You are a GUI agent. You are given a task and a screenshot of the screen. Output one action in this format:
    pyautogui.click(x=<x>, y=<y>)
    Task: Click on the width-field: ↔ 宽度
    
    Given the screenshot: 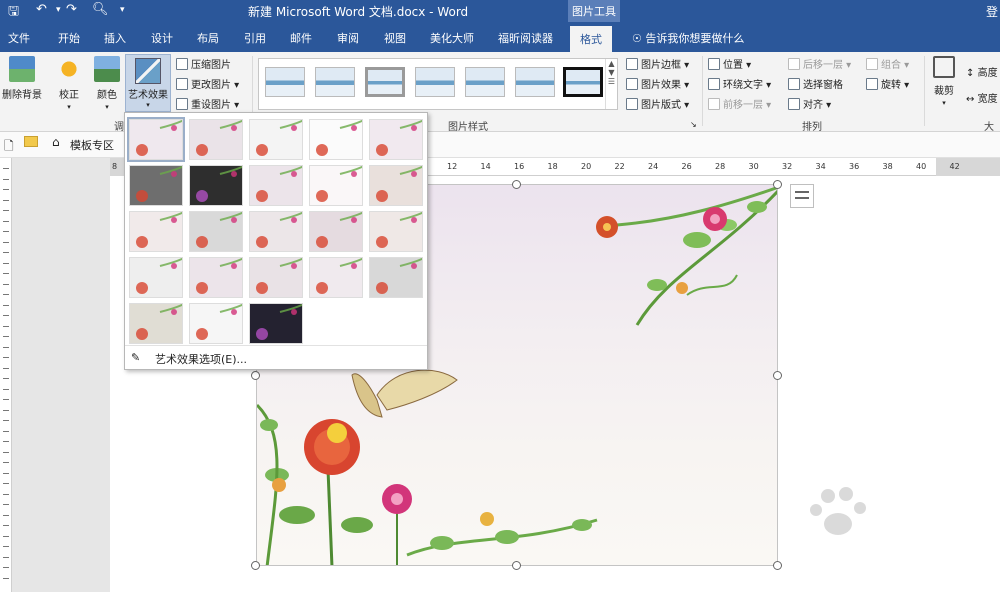 What is the action you would take?
    pyautogui.click(x=982, y=97)
    